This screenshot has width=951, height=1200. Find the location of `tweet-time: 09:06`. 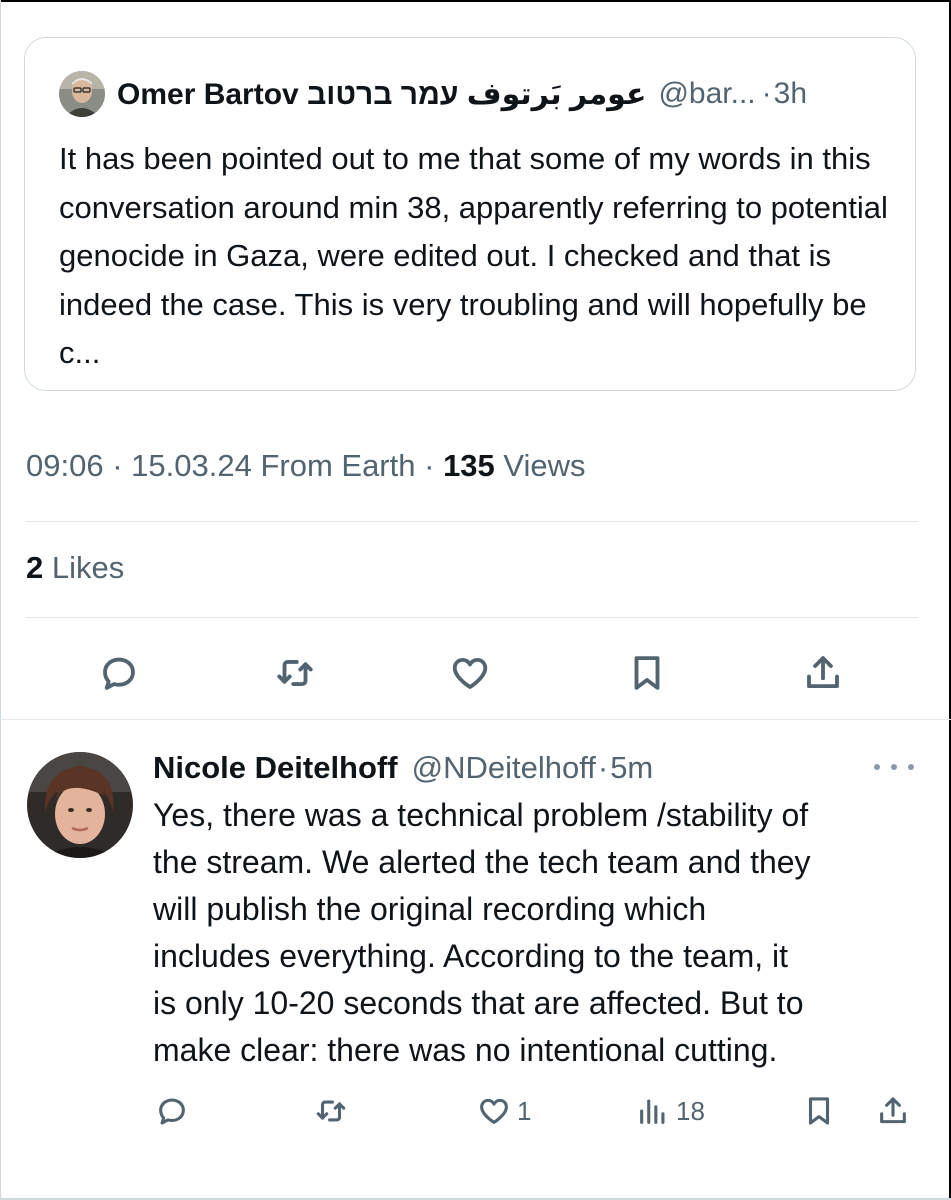

tweet-time: 09:06 is located at coordinates (65, 465).